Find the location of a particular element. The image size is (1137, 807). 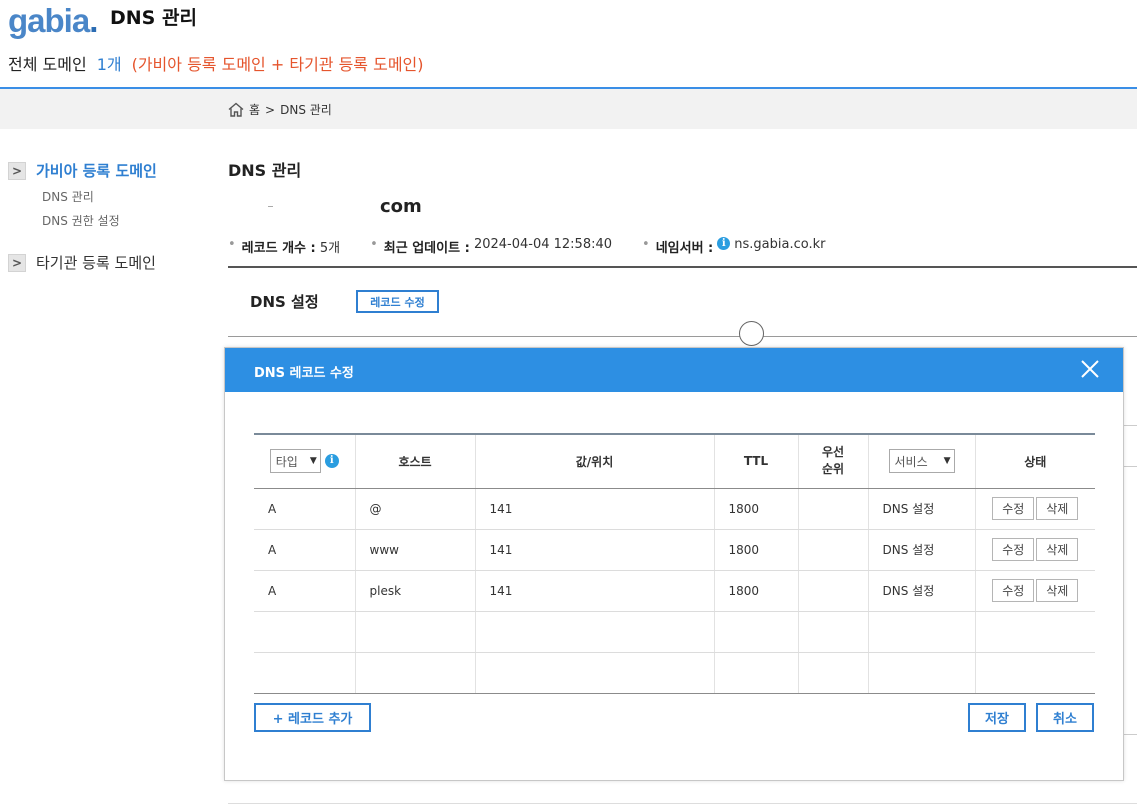

breadcrumb: 홈 > DNS 관리 is located at coordinates (280, 109).